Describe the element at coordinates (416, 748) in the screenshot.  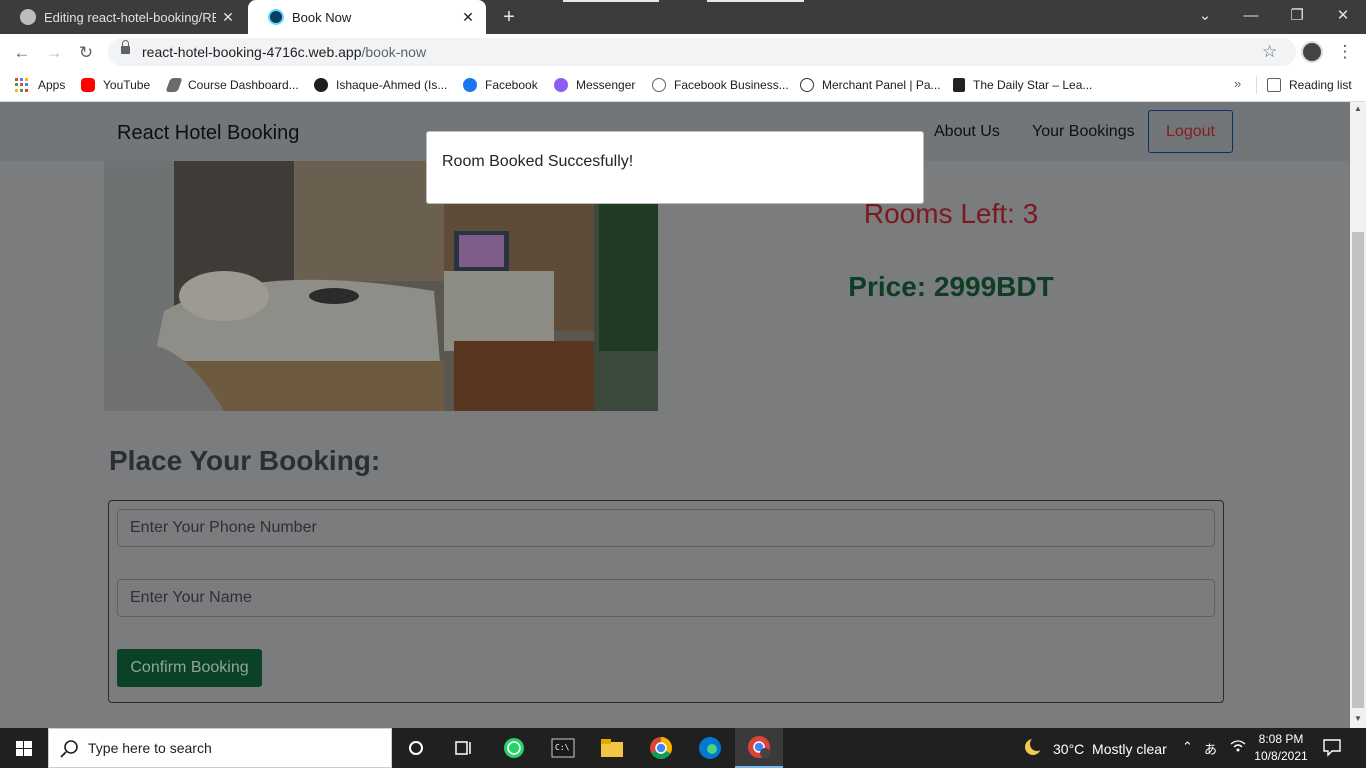
I see `cortana-icon` at that location.